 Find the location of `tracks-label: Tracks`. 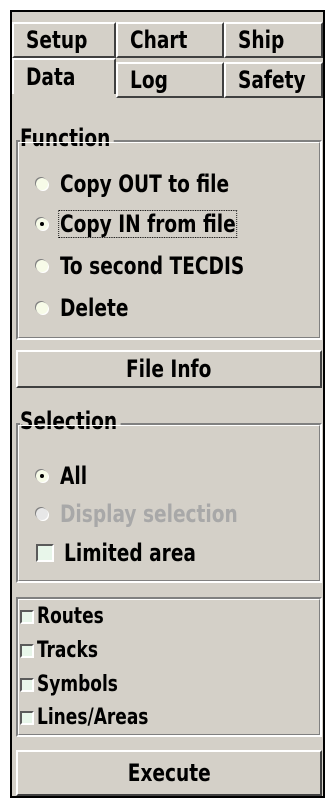

tracks-label: Tracks is located at coordinates (67, 650).